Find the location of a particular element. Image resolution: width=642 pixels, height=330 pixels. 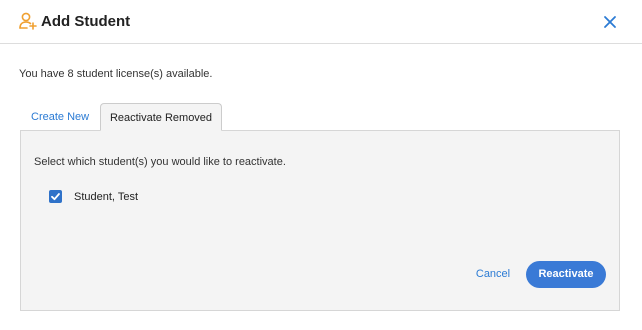

dialog-title: Add Student is located at coordinates (86, 21).